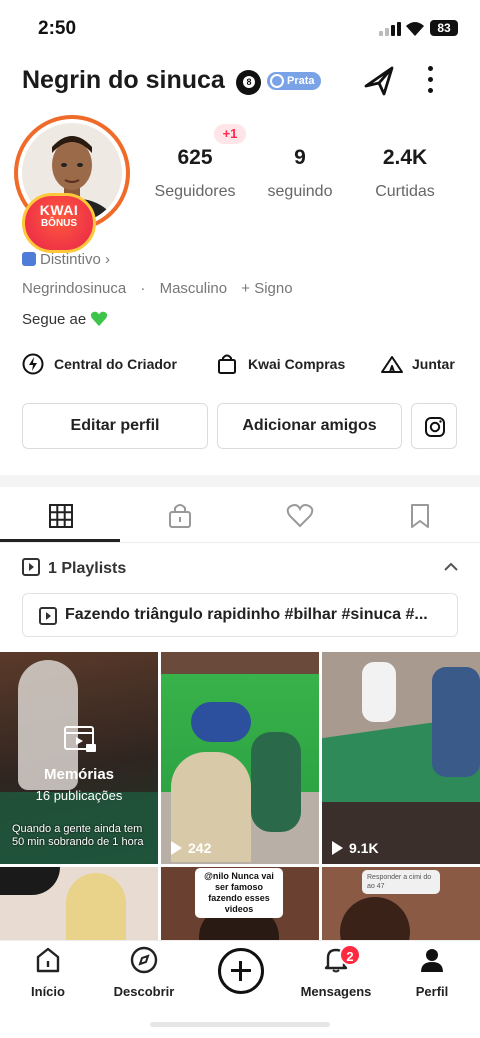 The image size is (480, 1038). What do you see at coordinates (415, 29) in the screenshot?
I see `wifi-icon` at bounding box center [415, 29].